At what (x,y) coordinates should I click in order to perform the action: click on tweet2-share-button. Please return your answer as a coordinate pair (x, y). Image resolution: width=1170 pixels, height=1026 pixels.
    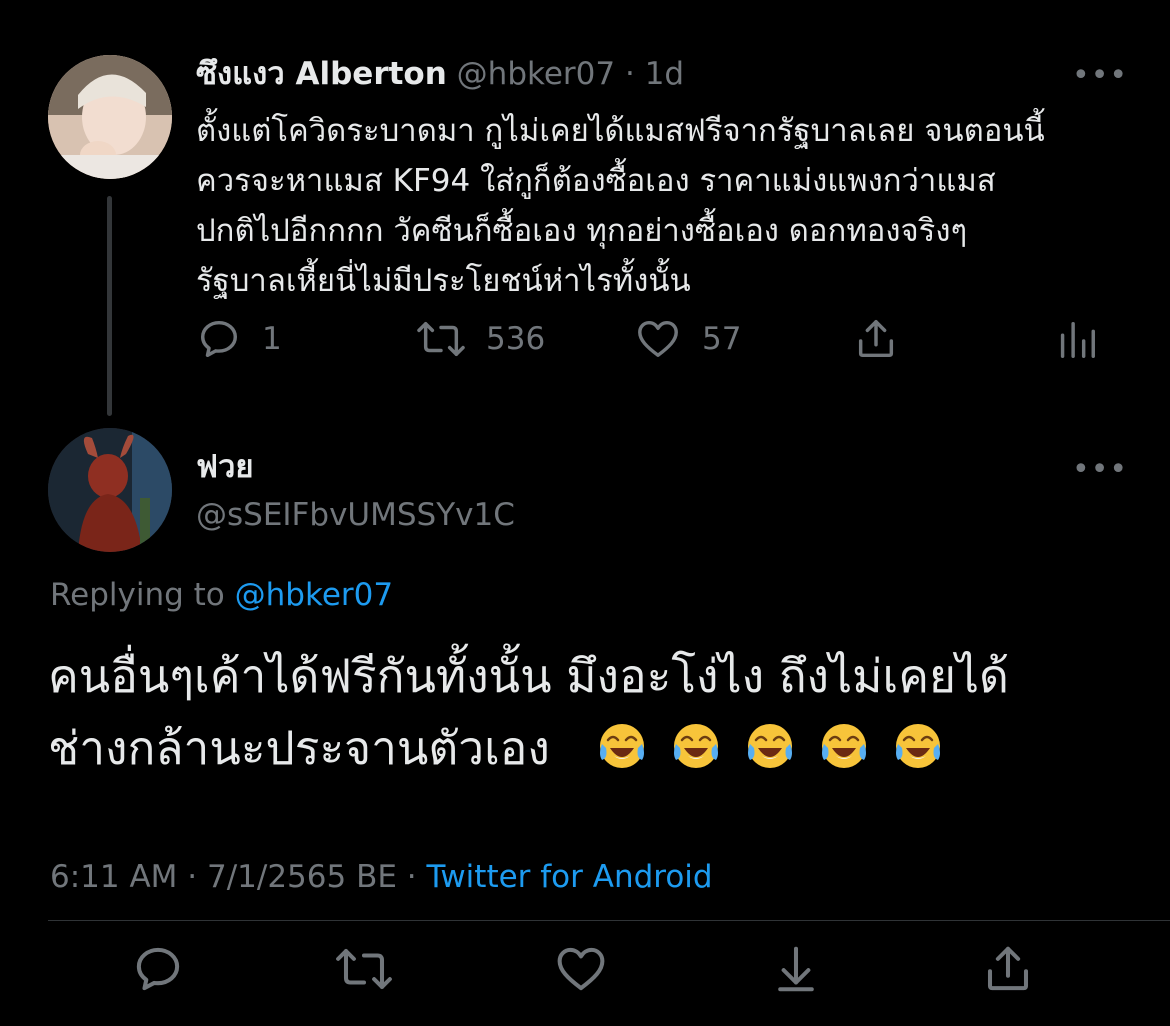
    Looking at the image, I should click on (1008, 969).